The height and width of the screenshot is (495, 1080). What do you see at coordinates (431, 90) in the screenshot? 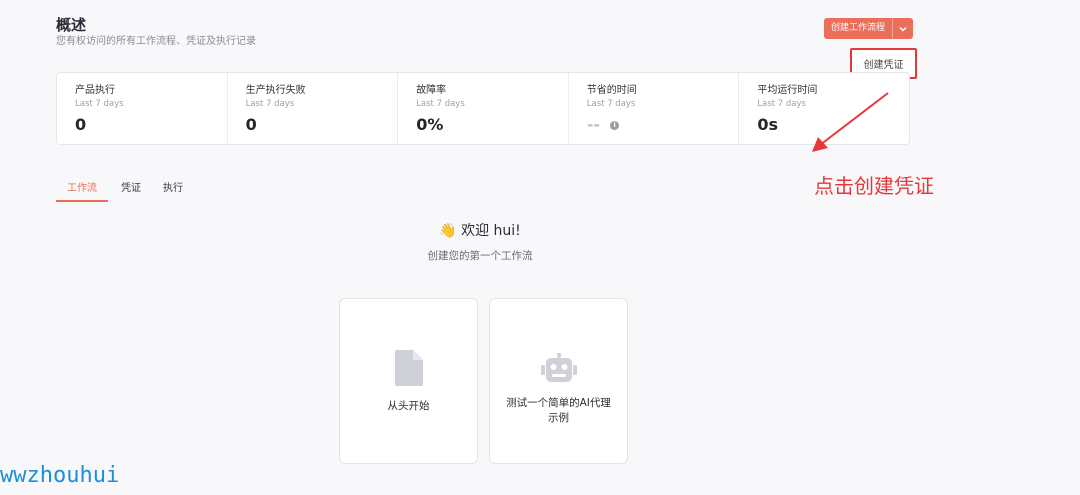
I see `stat-label: 故障率` at bounding box center [431, 90].